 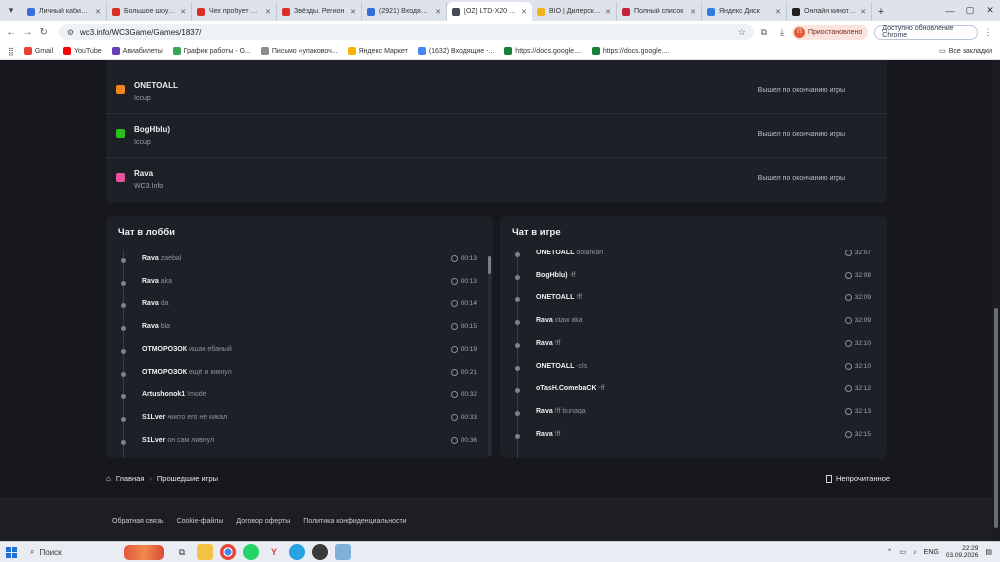 I want to click on footer-link: Договор оферты, so click(x=263, y=521).